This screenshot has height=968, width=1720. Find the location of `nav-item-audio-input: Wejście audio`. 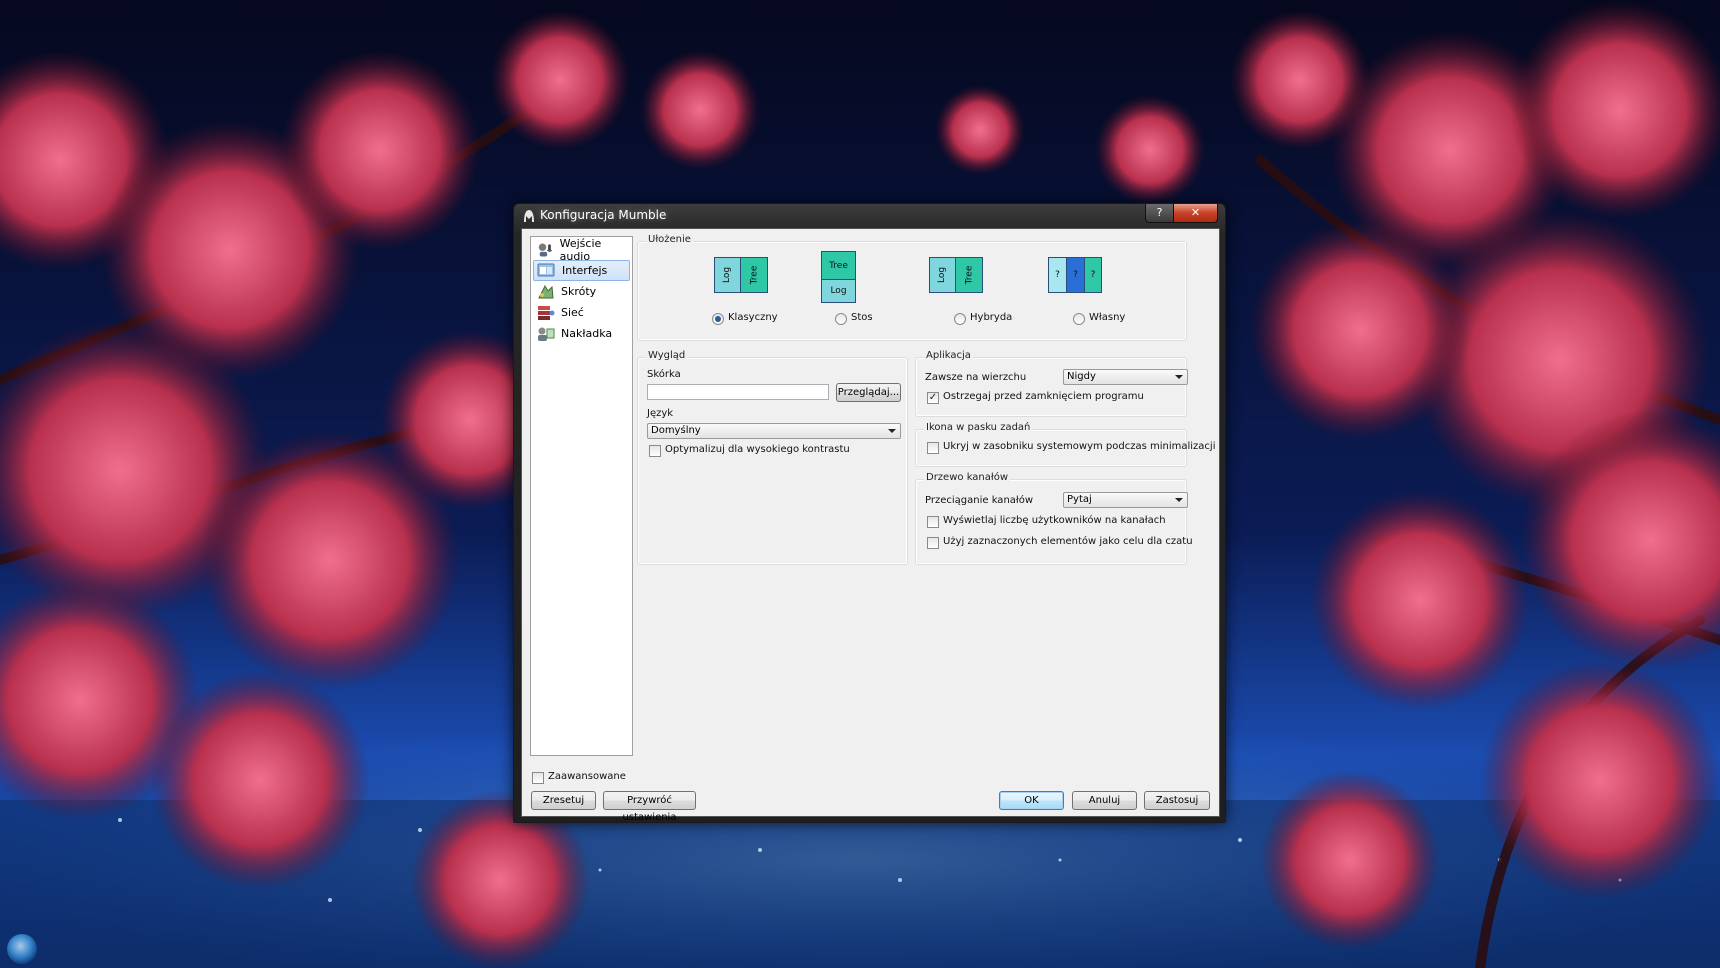

nav-item-audio-input: Wejście audio is located at coordinates (581, 249).